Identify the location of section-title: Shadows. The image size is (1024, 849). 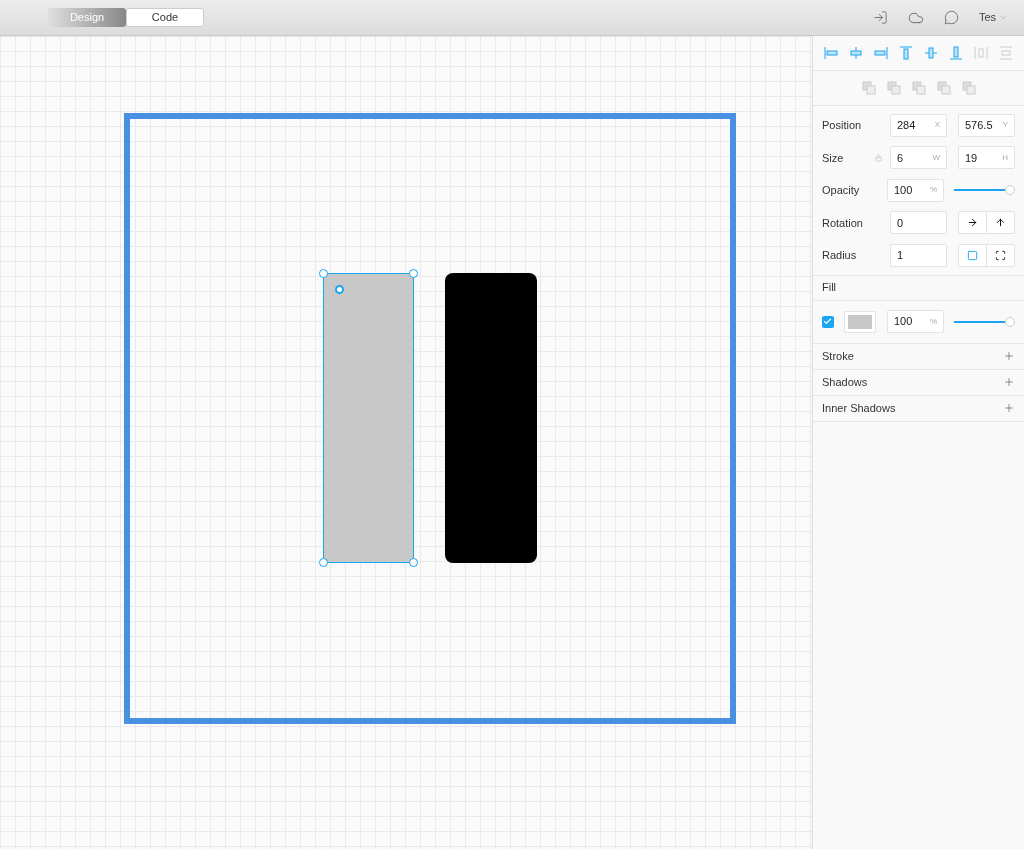
(845, 382).